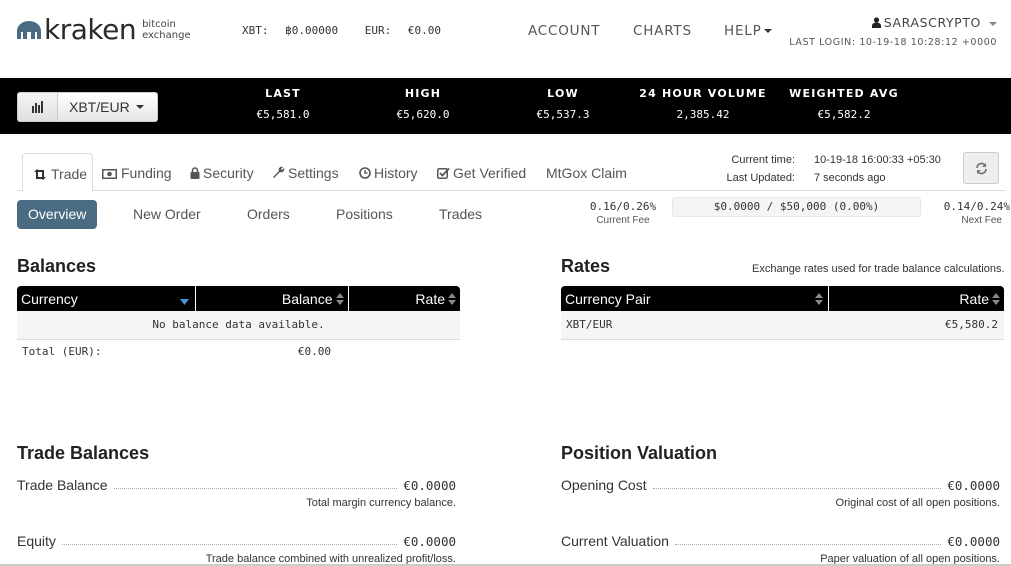 This screenshot has height=566, width=1011. I want to click on current-fee-label: Current Fee, so click(623, 220).